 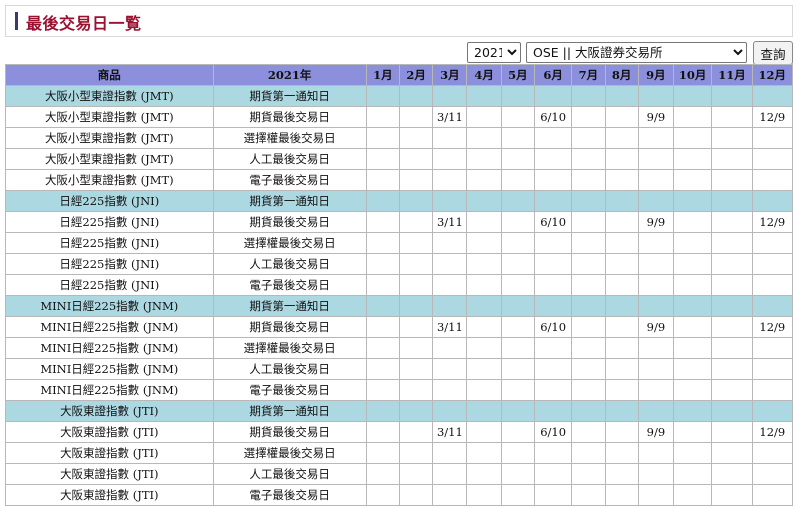 I want to click on exchange-select: OSE || 大阪證券交易所, so click(x=636, y=52).